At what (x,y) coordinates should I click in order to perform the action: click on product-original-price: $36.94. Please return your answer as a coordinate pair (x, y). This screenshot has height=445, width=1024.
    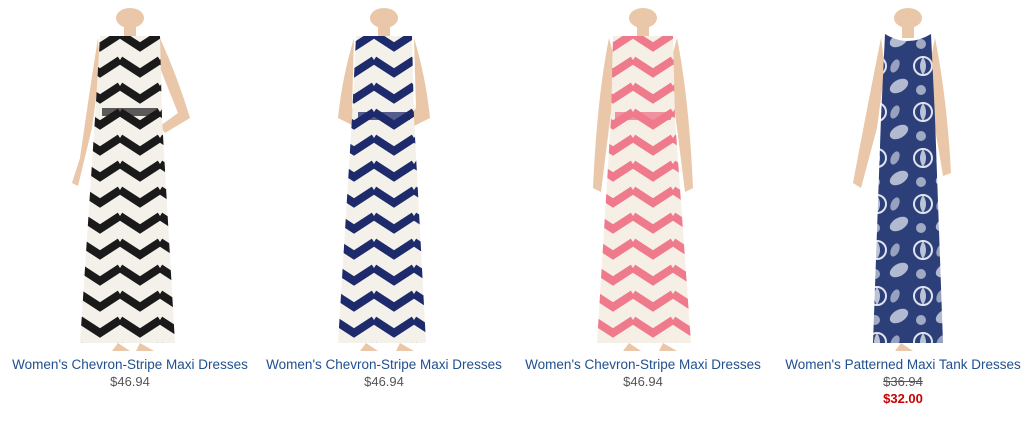
    Looking at the image, I should click on (903, 381).